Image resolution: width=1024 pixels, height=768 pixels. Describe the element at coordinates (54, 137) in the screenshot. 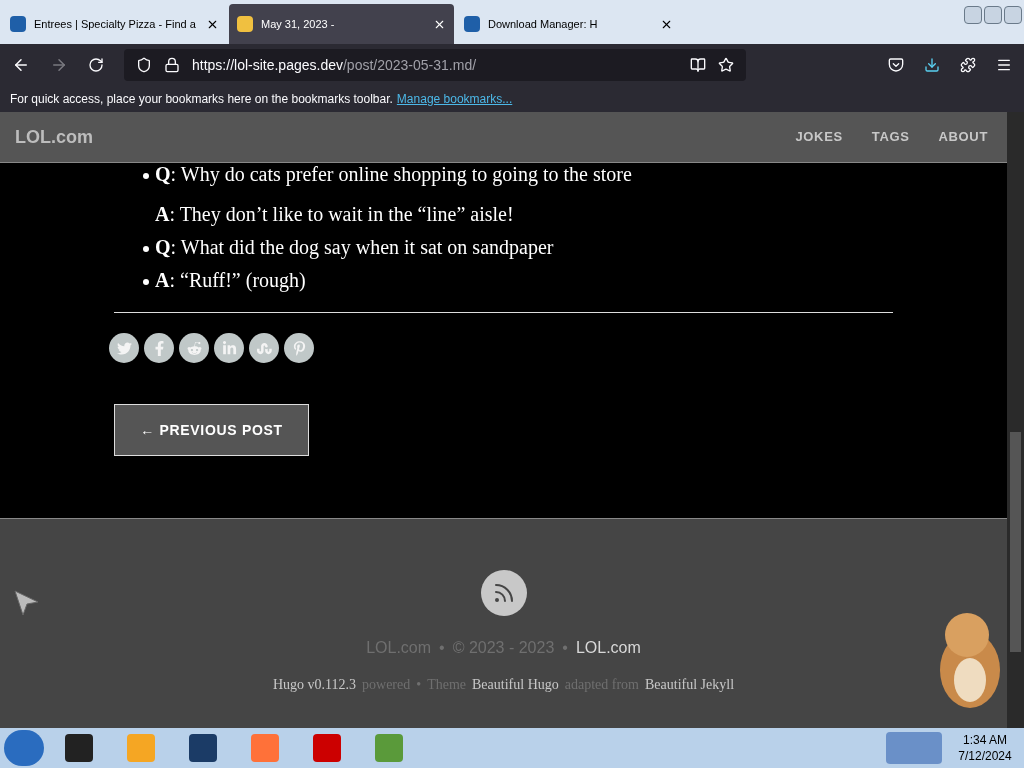

I see `site-brand: LOL.com` at that location.